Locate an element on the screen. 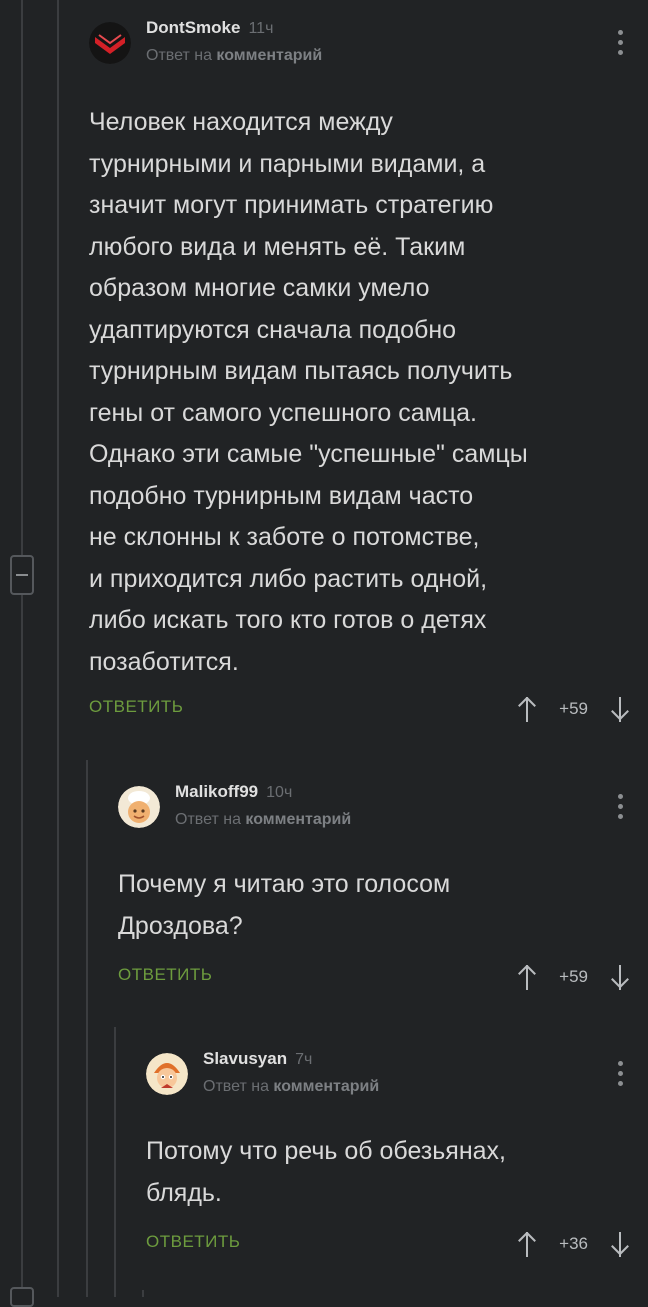 This screenshot has height=1307, width=648. comment-score: +36 is located at coordinates (573, 1243).